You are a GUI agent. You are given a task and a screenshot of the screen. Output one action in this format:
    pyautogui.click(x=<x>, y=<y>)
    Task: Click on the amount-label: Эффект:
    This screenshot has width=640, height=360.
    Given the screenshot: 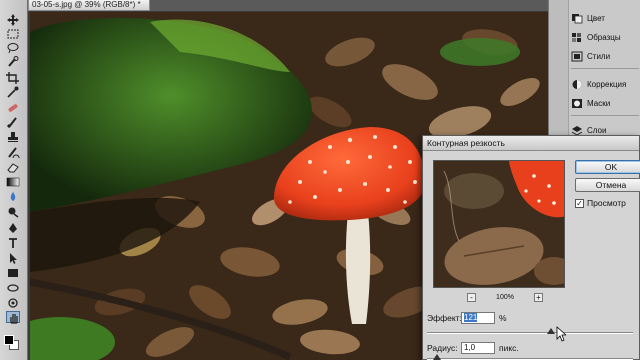 What is the action you would take?
    pyautogui.click(x=444, y=318)
    